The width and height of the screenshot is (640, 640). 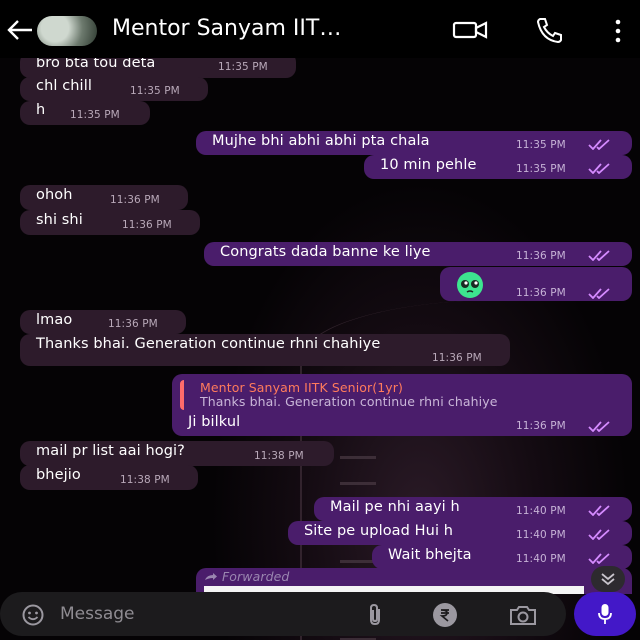 I want to click on message-text: Mujhe bhi abhi abhi pta chala, so click(x=321, y=141).